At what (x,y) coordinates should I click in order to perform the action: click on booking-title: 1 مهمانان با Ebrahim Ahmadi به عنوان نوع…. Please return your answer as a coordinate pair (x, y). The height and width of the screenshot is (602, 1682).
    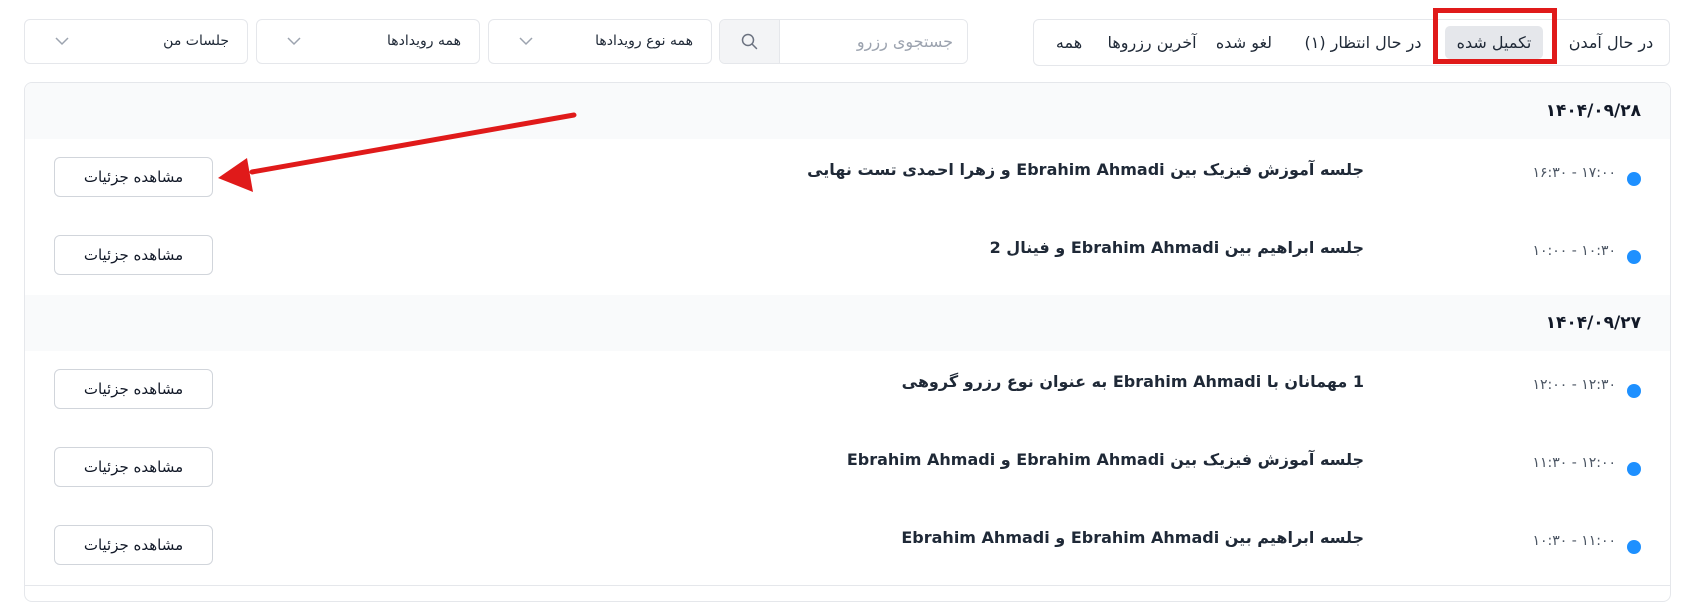
    Looking at the image, I should click on (1132, 381).